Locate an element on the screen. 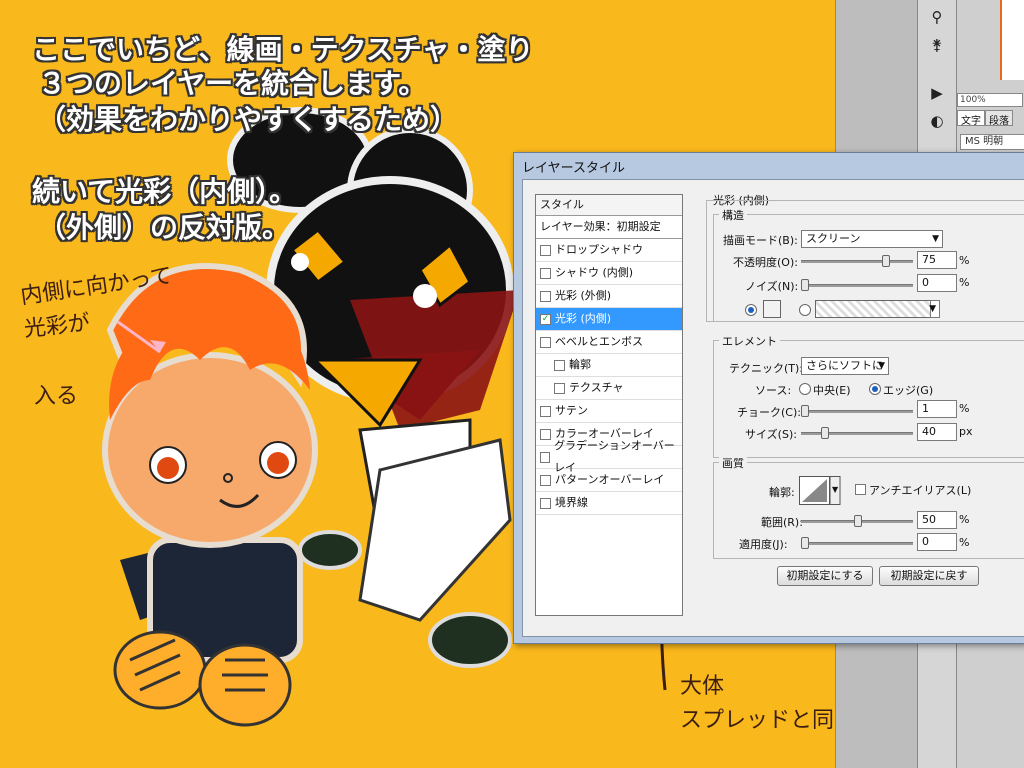 This screenshot has width=1024, height=768. jitter-slider is located at coordinates (857, 543).